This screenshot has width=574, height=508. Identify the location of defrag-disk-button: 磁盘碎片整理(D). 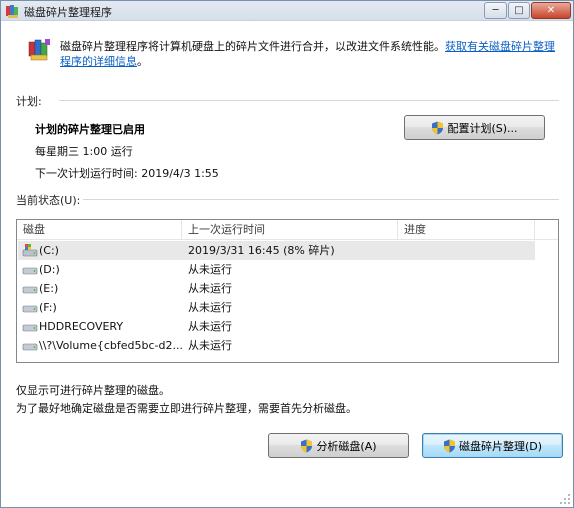
(492, 445).